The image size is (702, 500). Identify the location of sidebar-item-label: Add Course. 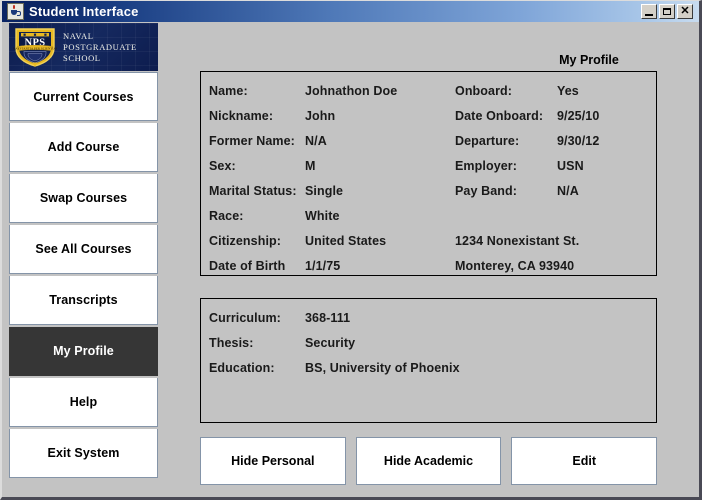
(83, 147).